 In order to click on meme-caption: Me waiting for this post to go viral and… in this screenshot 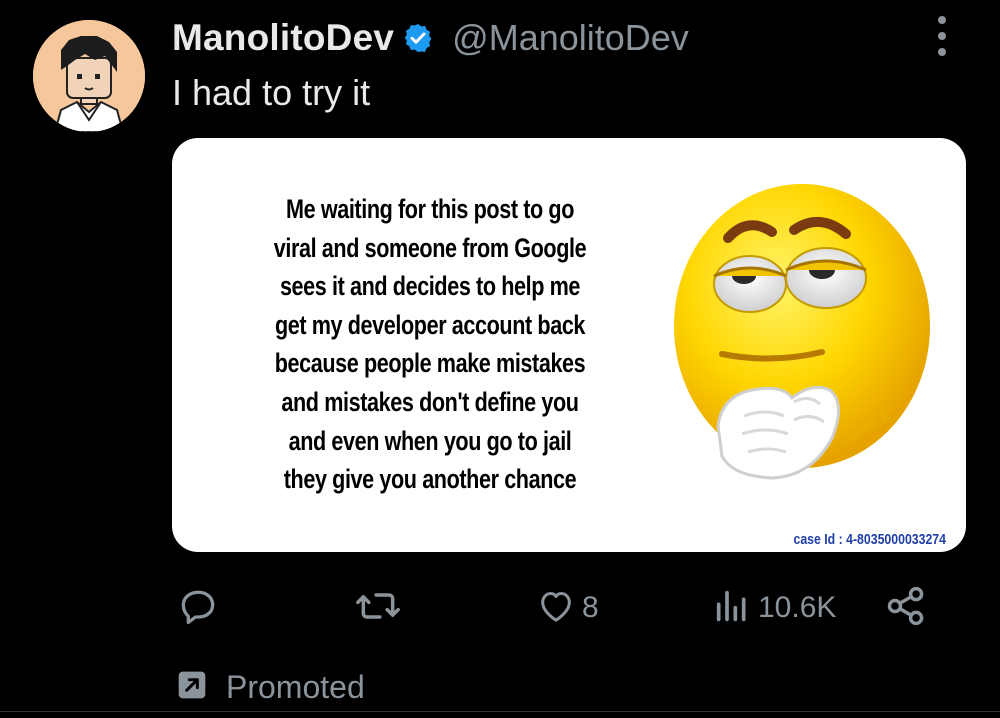, I will do `click(430, 344)`.